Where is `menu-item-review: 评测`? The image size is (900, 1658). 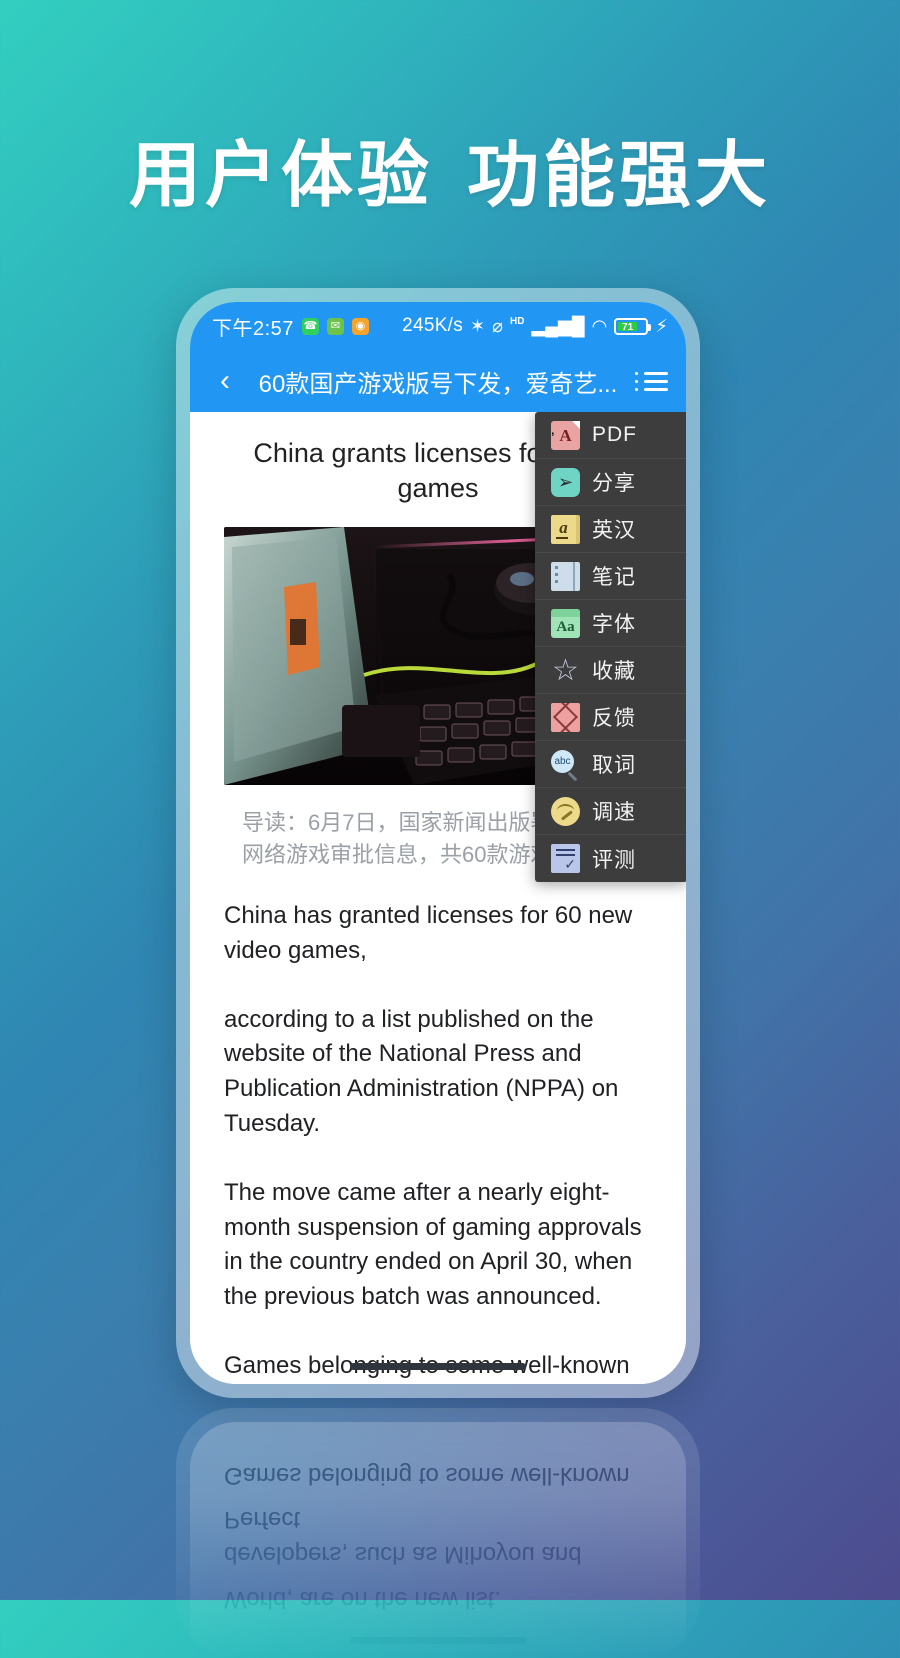 menu-item-review: 评测 is located at coordinates (610, 858).